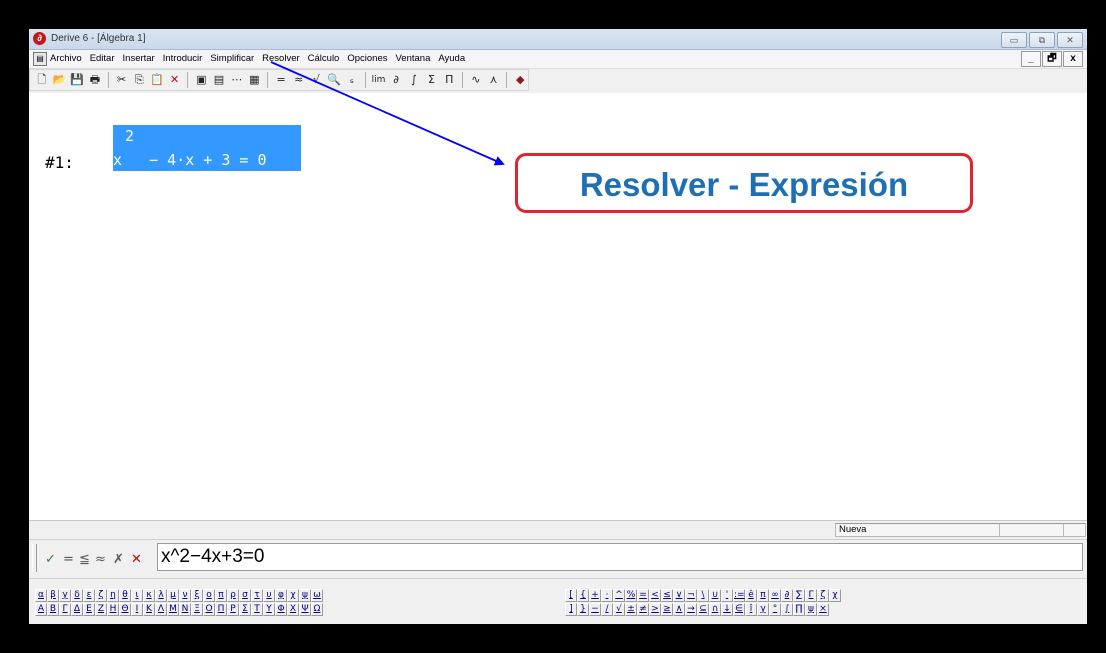 Image resolution: width=1106 pixels, height=653 pixels. Describe the element at coordinates (595, 595) in the screenshot. I see `math-symbol-button: +` at that location.